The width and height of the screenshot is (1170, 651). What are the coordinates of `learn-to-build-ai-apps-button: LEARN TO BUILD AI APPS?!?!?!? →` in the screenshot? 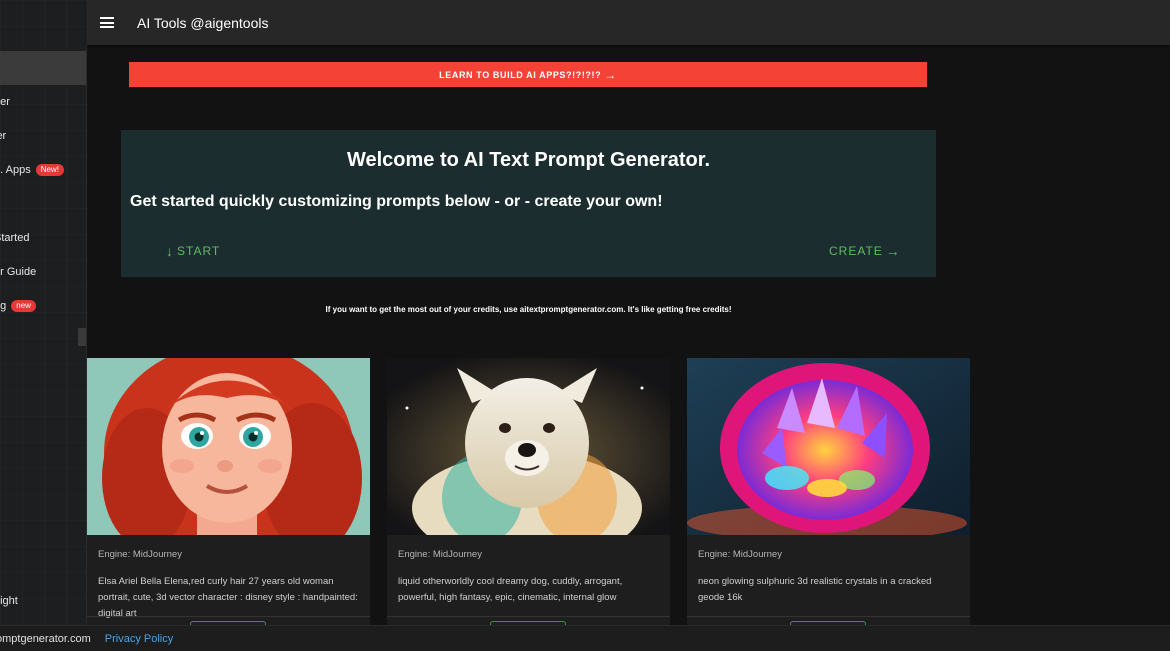 It's located at (528, 74).